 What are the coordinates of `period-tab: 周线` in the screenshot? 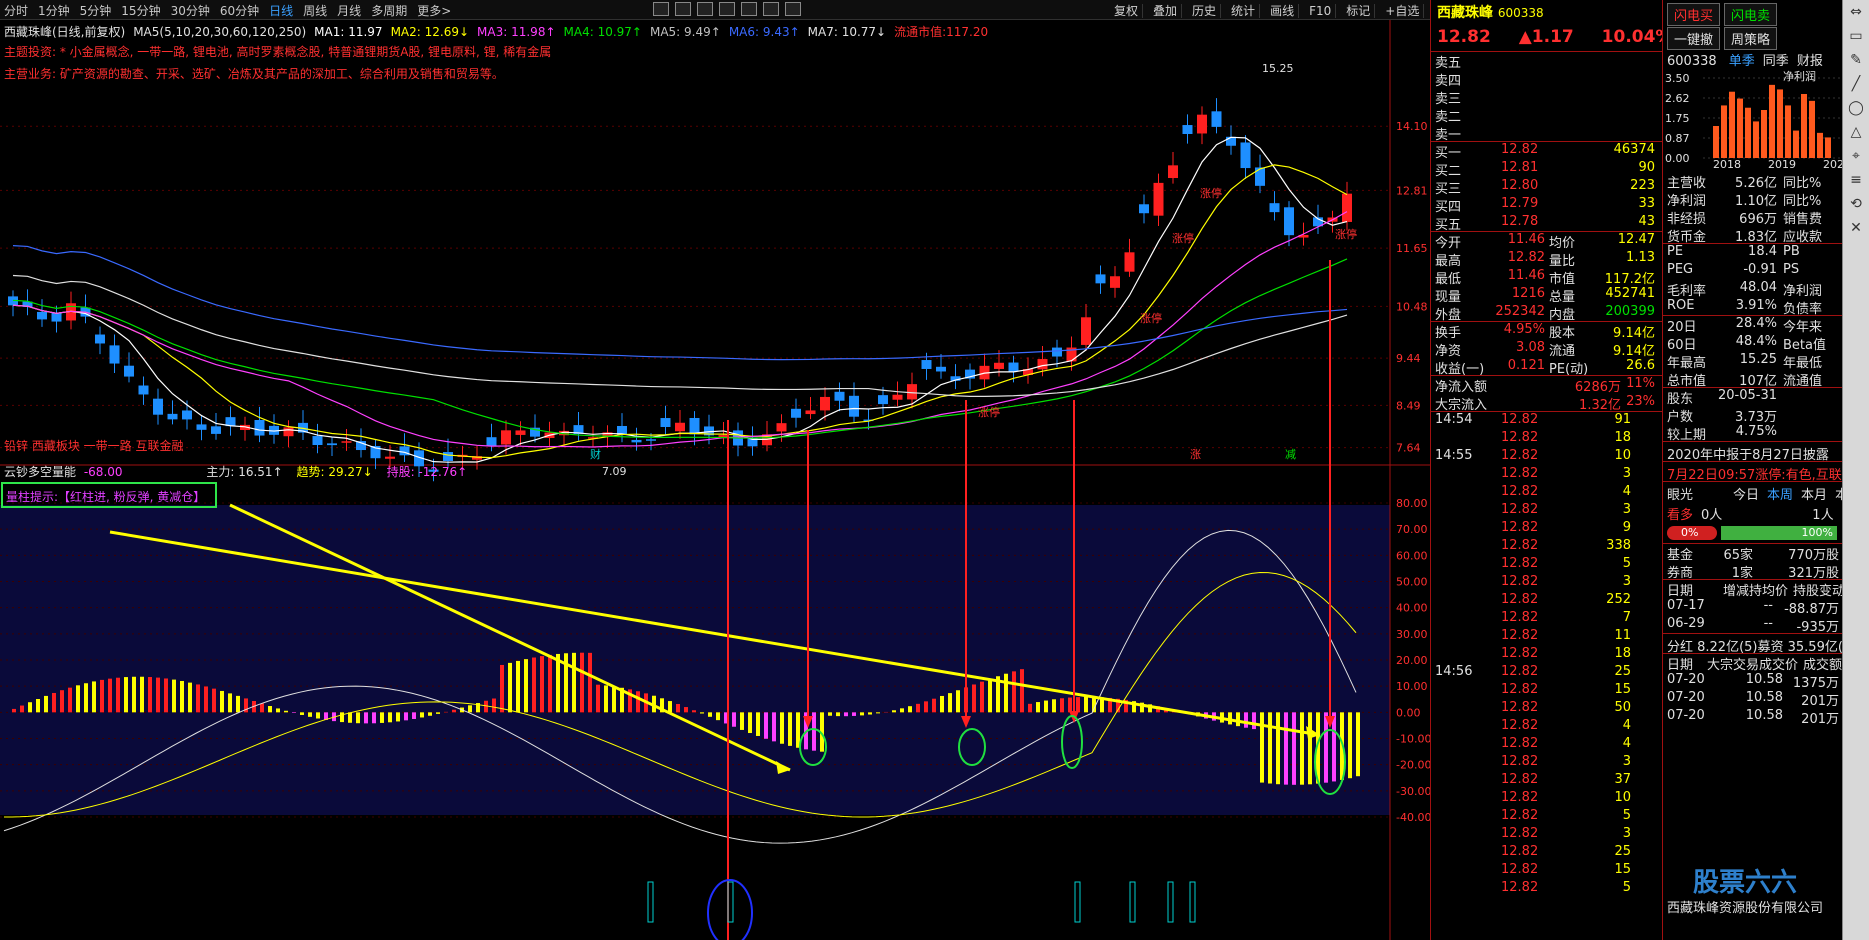 It's located at (315, 11).